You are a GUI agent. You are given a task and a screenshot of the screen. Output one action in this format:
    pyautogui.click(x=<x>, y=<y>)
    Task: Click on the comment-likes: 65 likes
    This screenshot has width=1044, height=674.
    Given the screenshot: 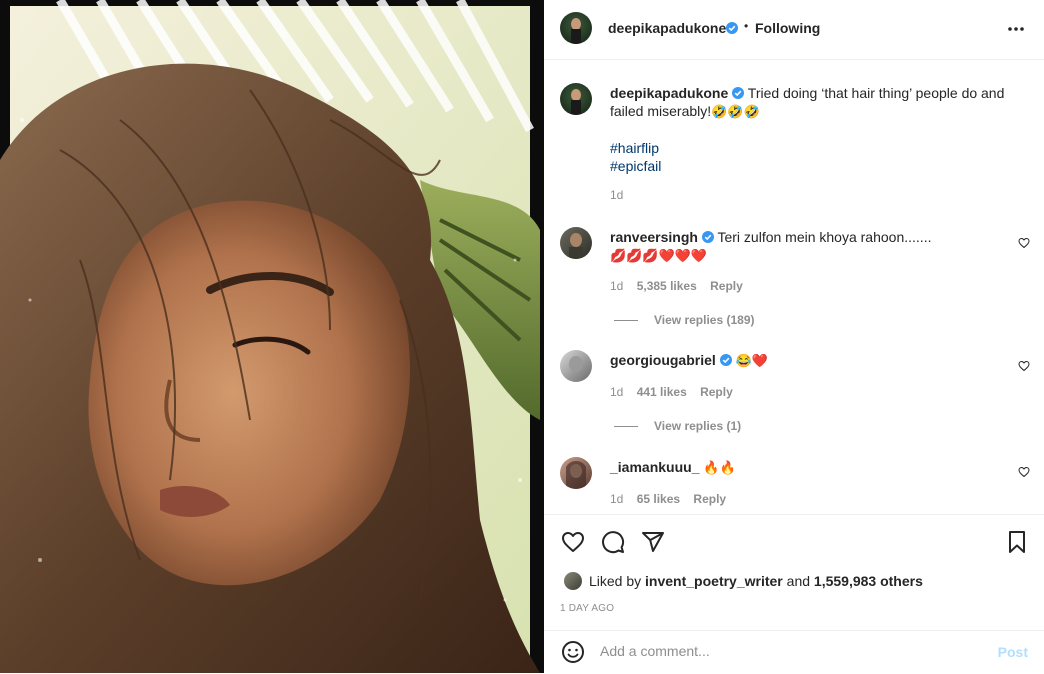 What is the action you would take?
    pyautogui.click(x=658, y=499)
    